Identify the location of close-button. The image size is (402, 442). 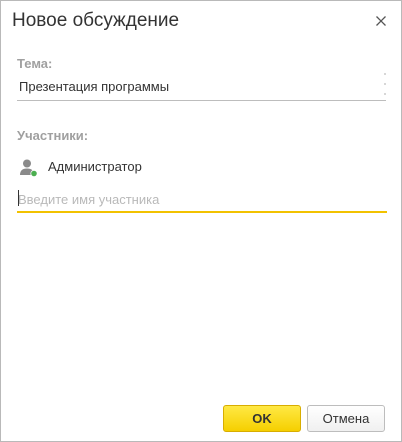
(381, 21).